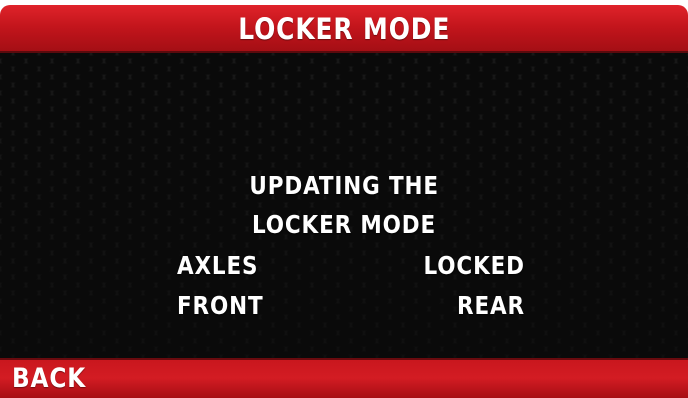 The height and width of the screenshot is (398, 688). What do you see at coordinates (218, 265) in the screenshot?
I see `axles-label: AXLES` at bounding box center [218, 265].